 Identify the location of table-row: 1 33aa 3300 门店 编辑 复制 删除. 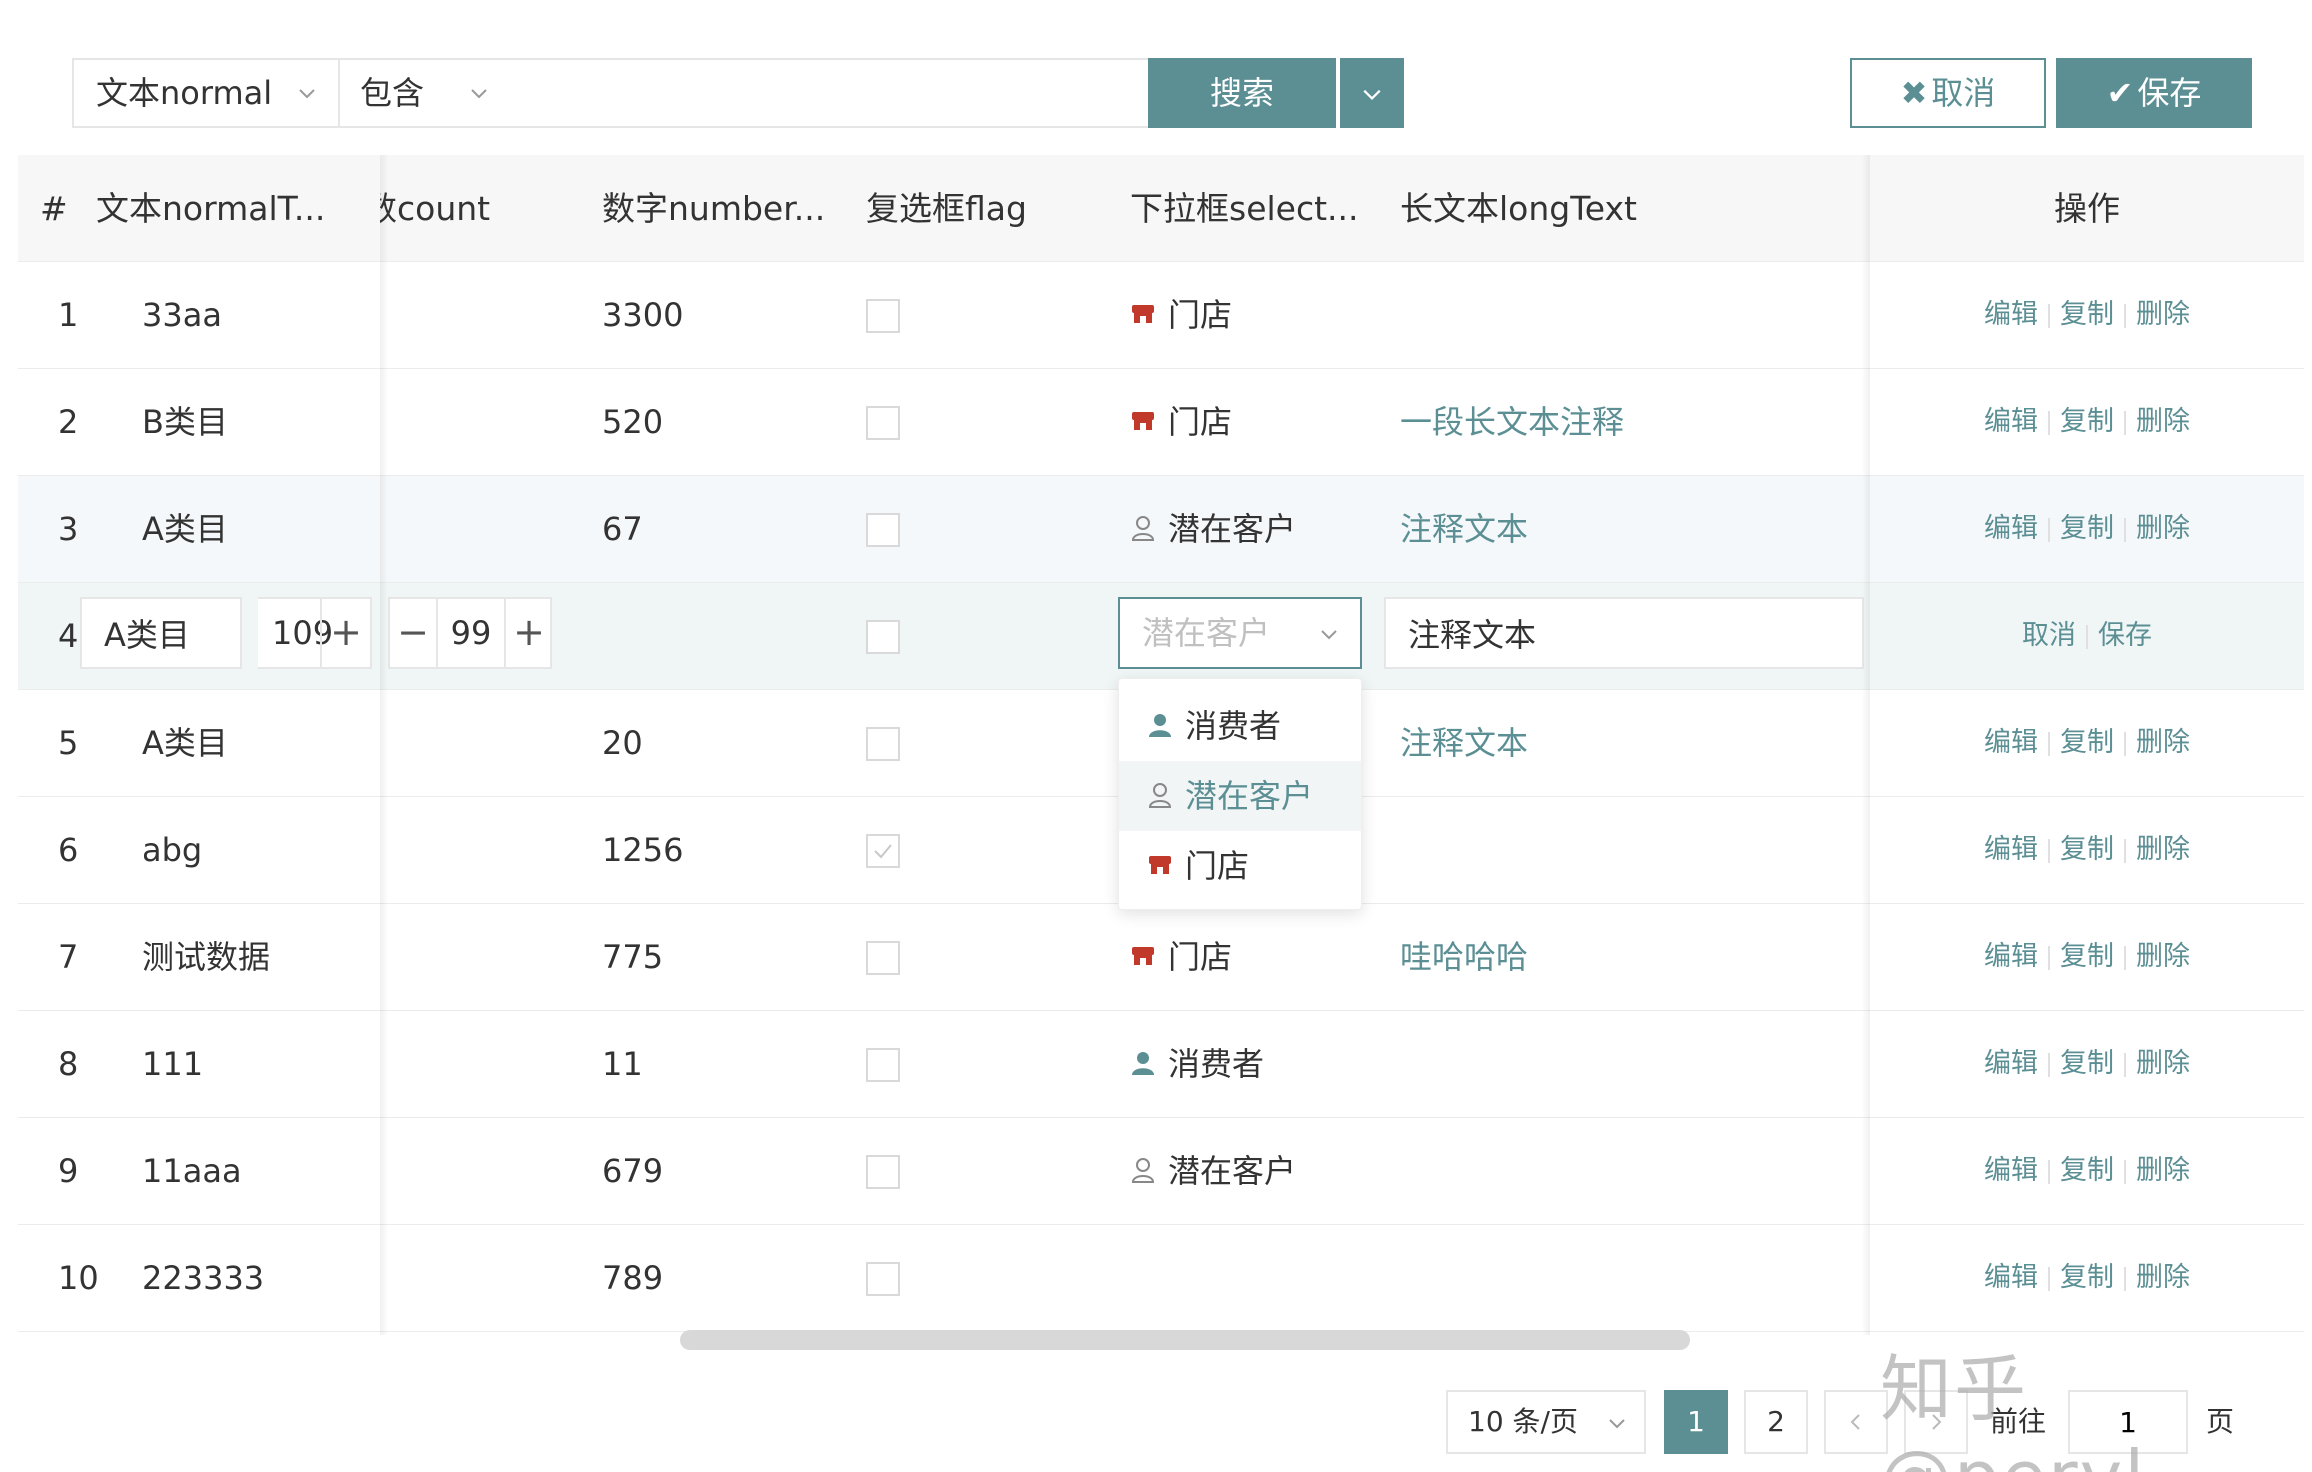
(1161, 315).